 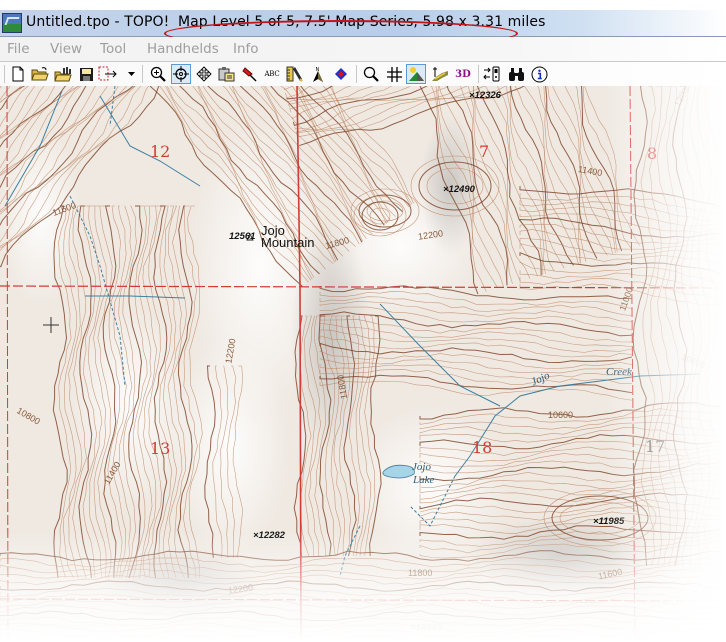 I want to click on section-number: 7, so click(x=484, y=151).